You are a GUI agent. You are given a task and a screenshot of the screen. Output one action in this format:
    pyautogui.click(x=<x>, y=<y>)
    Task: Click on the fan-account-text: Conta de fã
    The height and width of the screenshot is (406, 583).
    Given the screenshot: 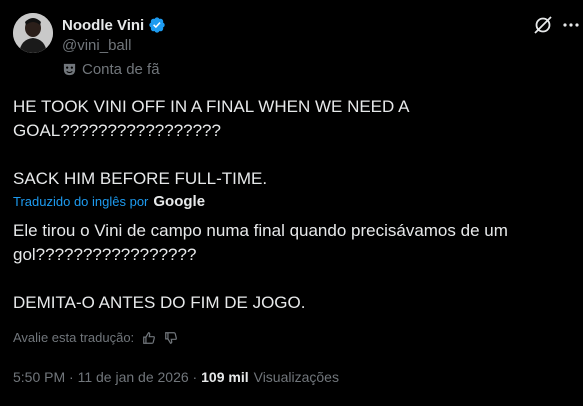 What is the action you would take?
    pyautogui.click(x=121, y=69)
    